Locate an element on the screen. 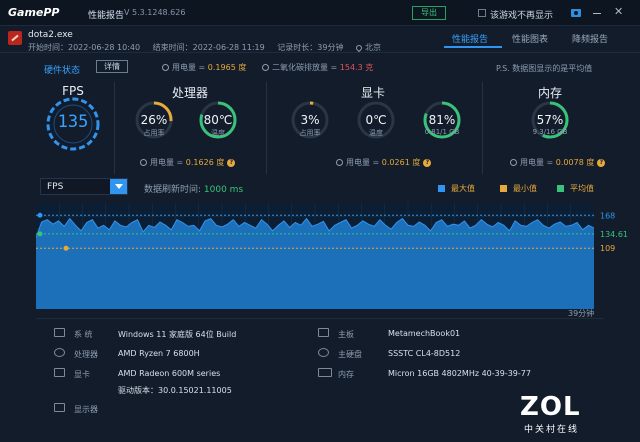 Image resolution: width=640 pixels, height=442 pixels. chevron-down-icon is located at coordinates (118, 186).